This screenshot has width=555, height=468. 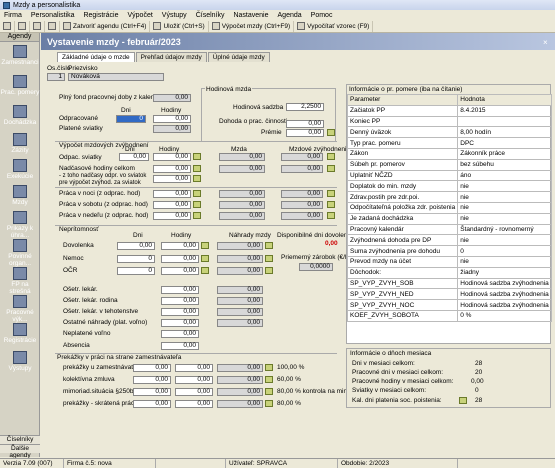 I want to click on sidebar-item-mzdy: Mzdy, so click(x=20, y=195).